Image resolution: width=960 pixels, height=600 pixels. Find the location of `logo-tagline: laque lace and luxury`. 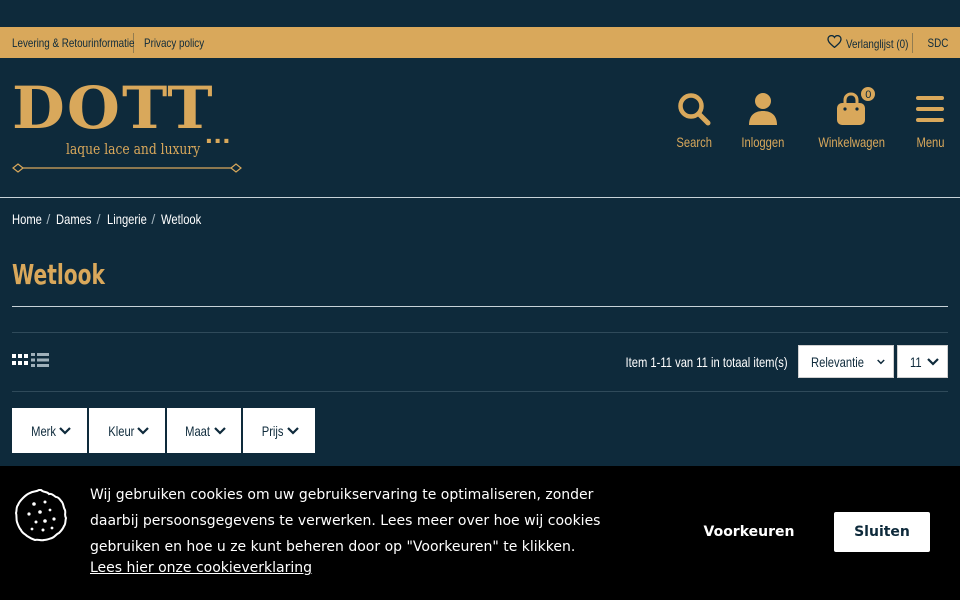

logo-tagline: laque lace and luxury is located at coordinates (133, 149).